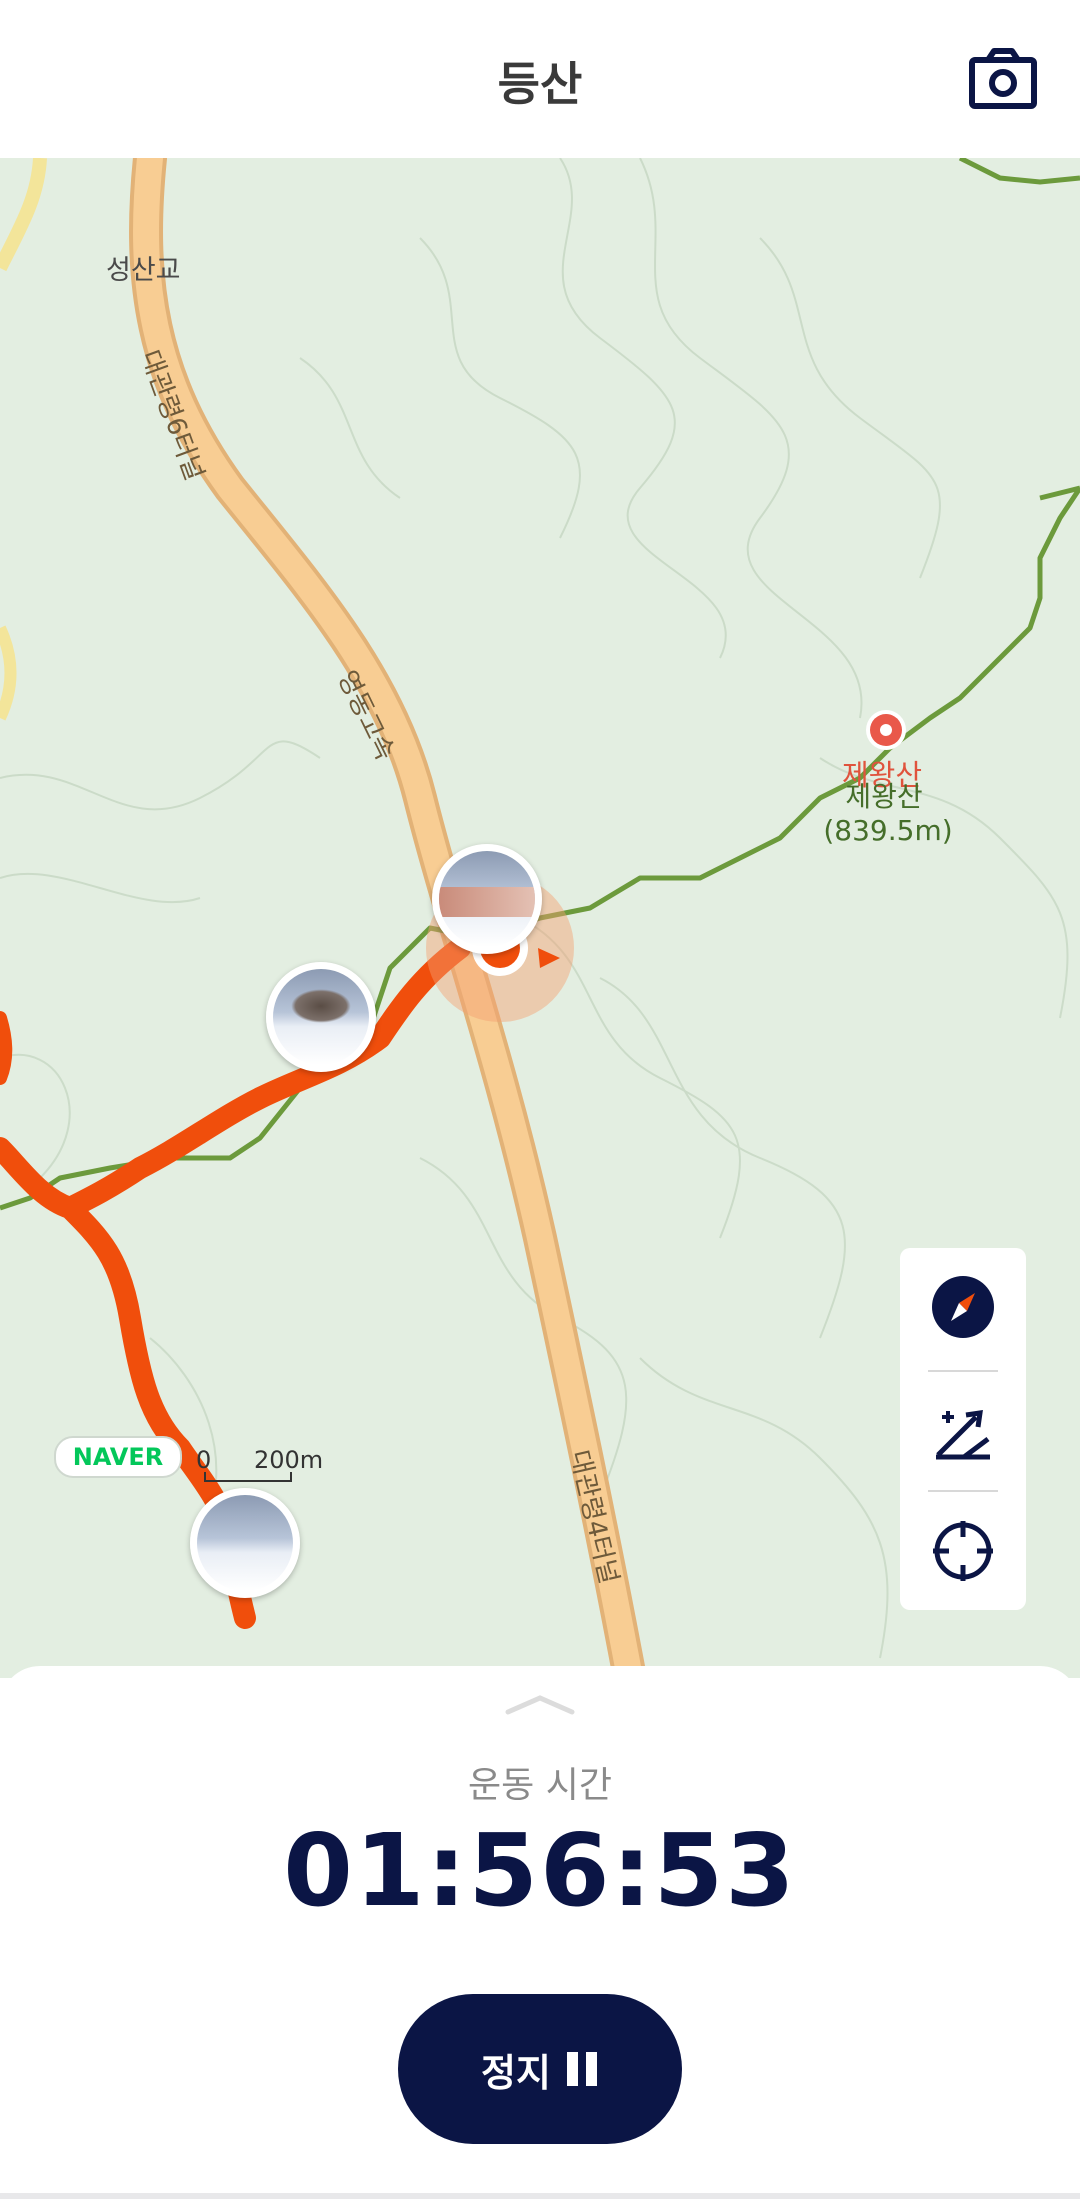 The height and width of the screenshot is (2199, 1080). I want to click on crosshair-icon, so click(963, 1551).